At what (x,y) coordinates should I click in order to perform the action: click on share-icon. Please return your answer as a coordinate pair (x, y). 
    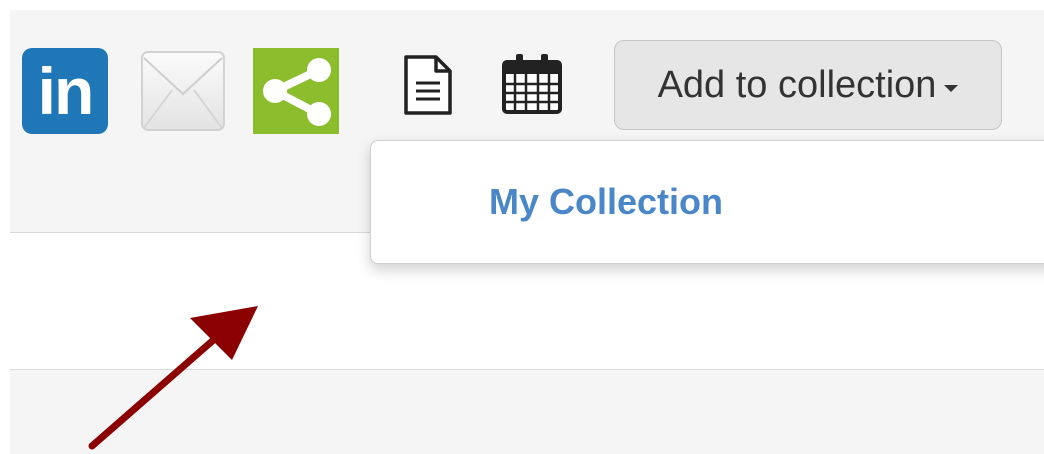
    Looking at the image, I should click on (296, 91).